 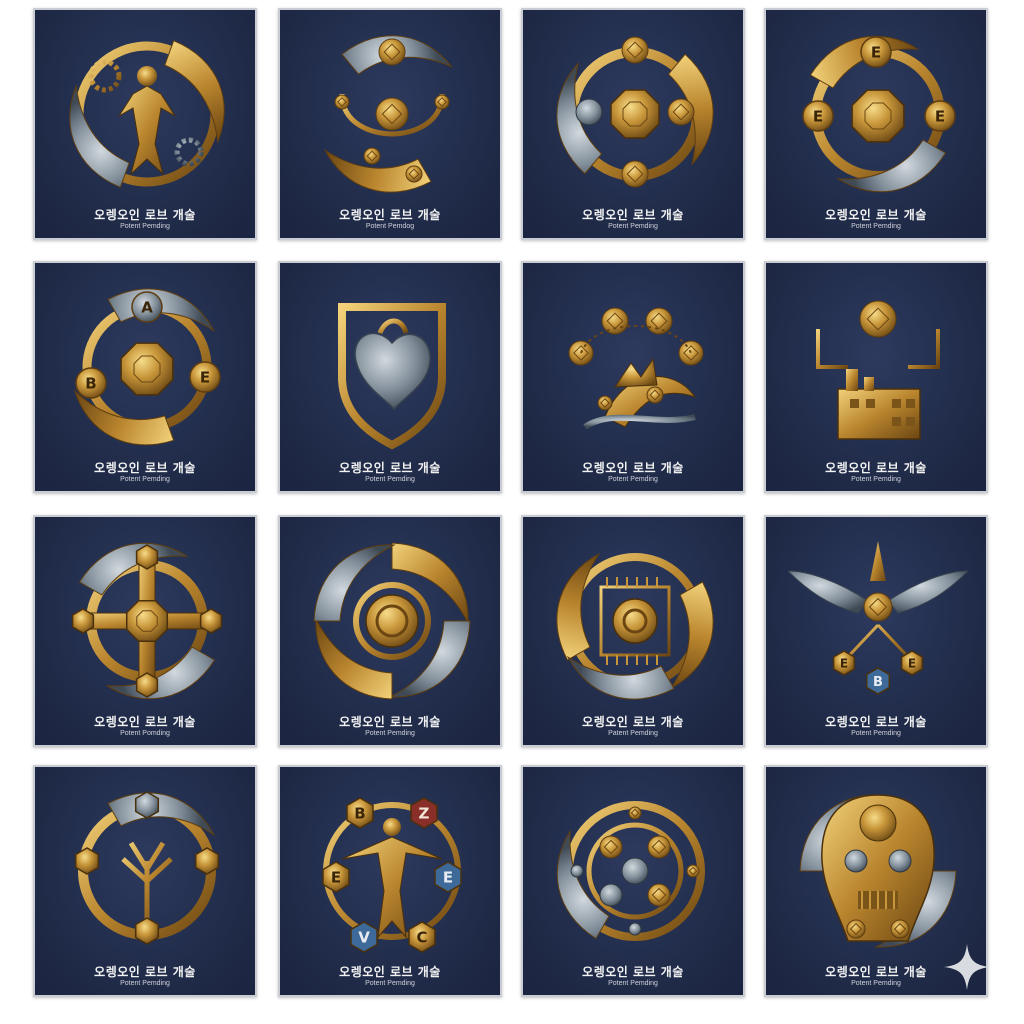 I want to click on card-subtitle: Patent Pemding, so click(x=633, y=733).